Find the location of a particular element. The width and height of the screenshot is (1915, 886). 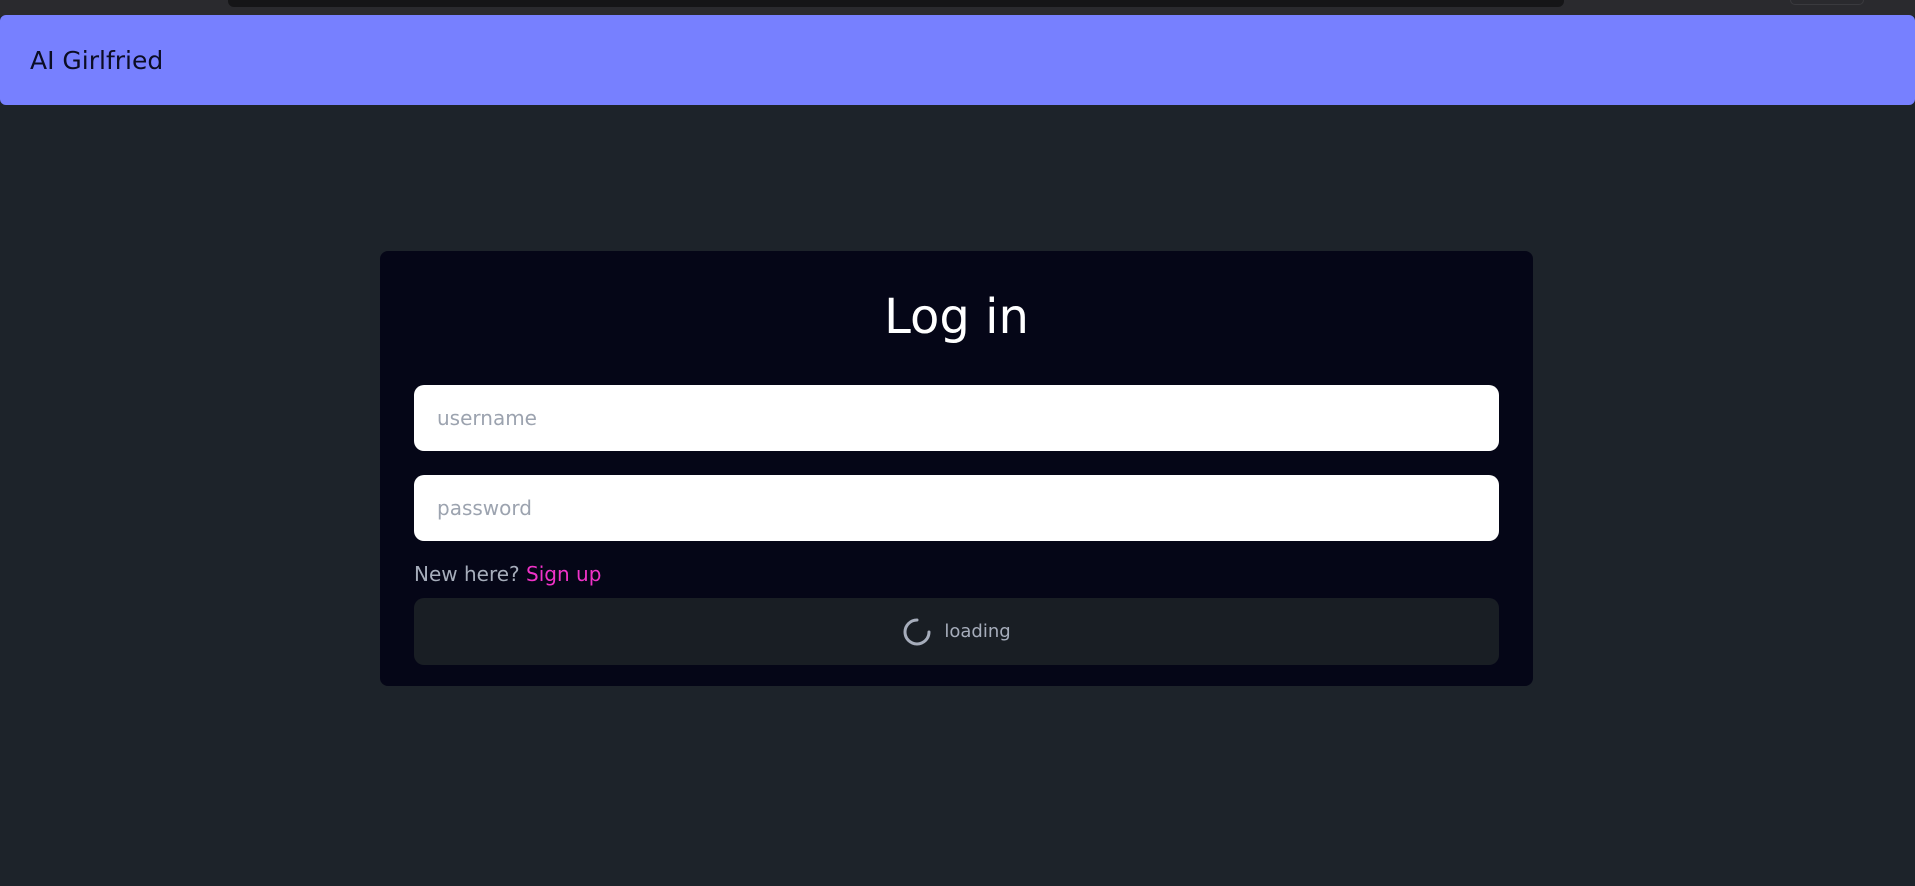

submit-label: loading is located at coordinates (977, 631).